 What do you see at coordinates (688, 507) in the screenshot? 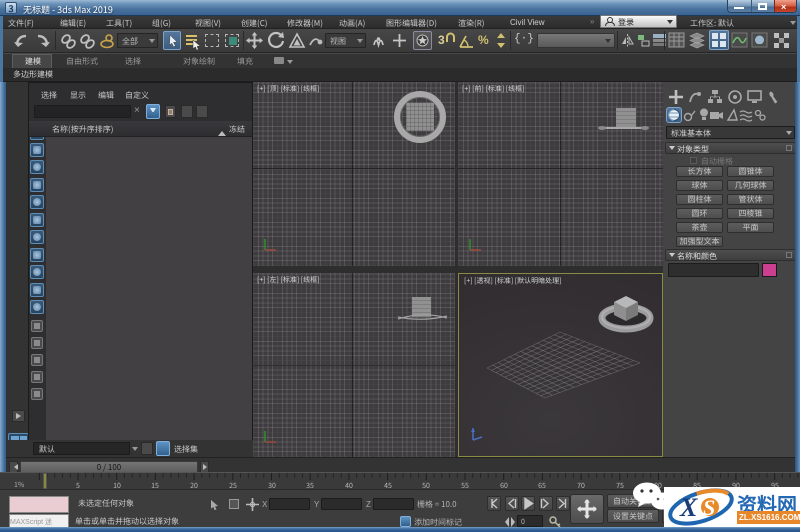
I see `svg-text: X` at bounding box center [688, 507].